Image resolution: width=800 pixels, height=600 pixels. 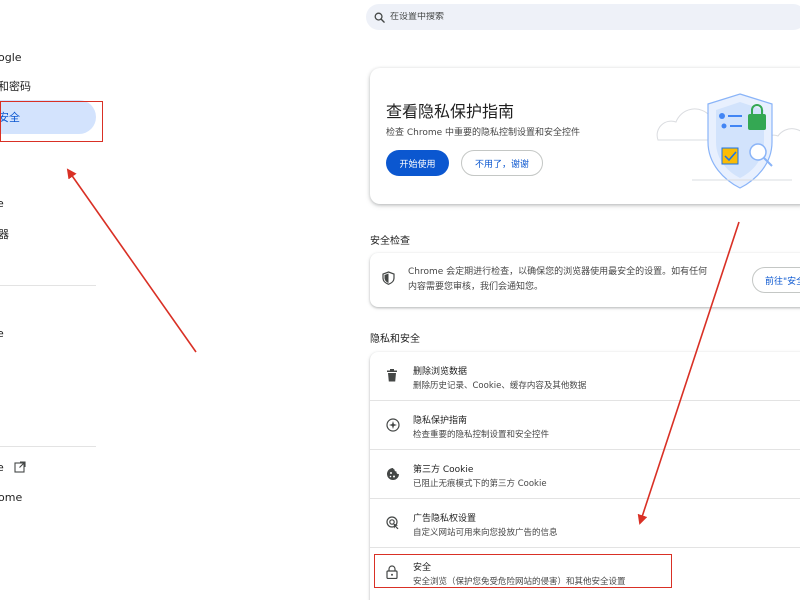 What do you see at coordinates (392, 375) in the screenshot?
I see `trash-icon` at bounding box center [392, 375].